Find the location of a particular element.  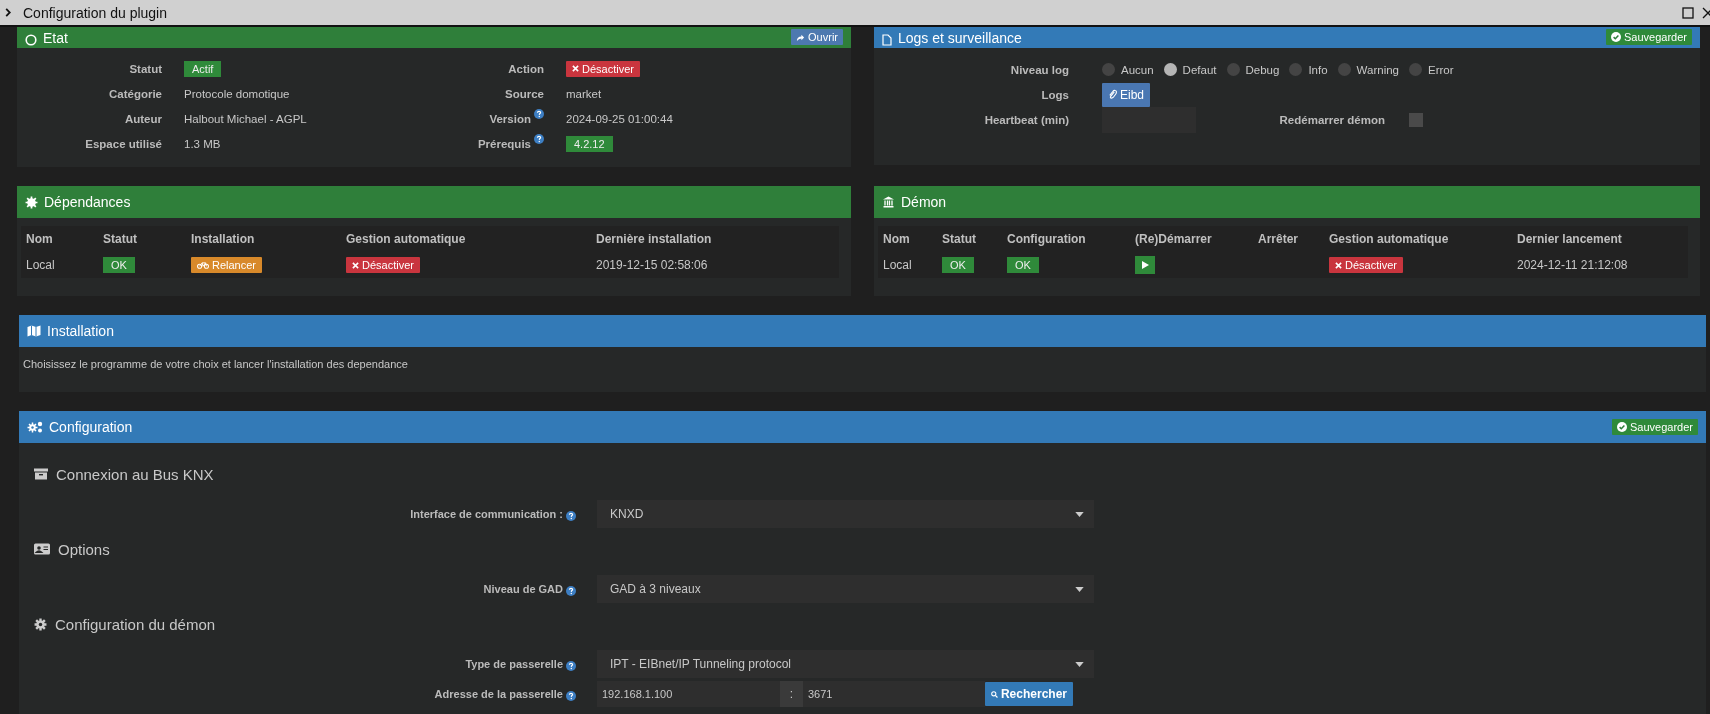

section-title: Configuration du démon is located at coordinates (135, 624).